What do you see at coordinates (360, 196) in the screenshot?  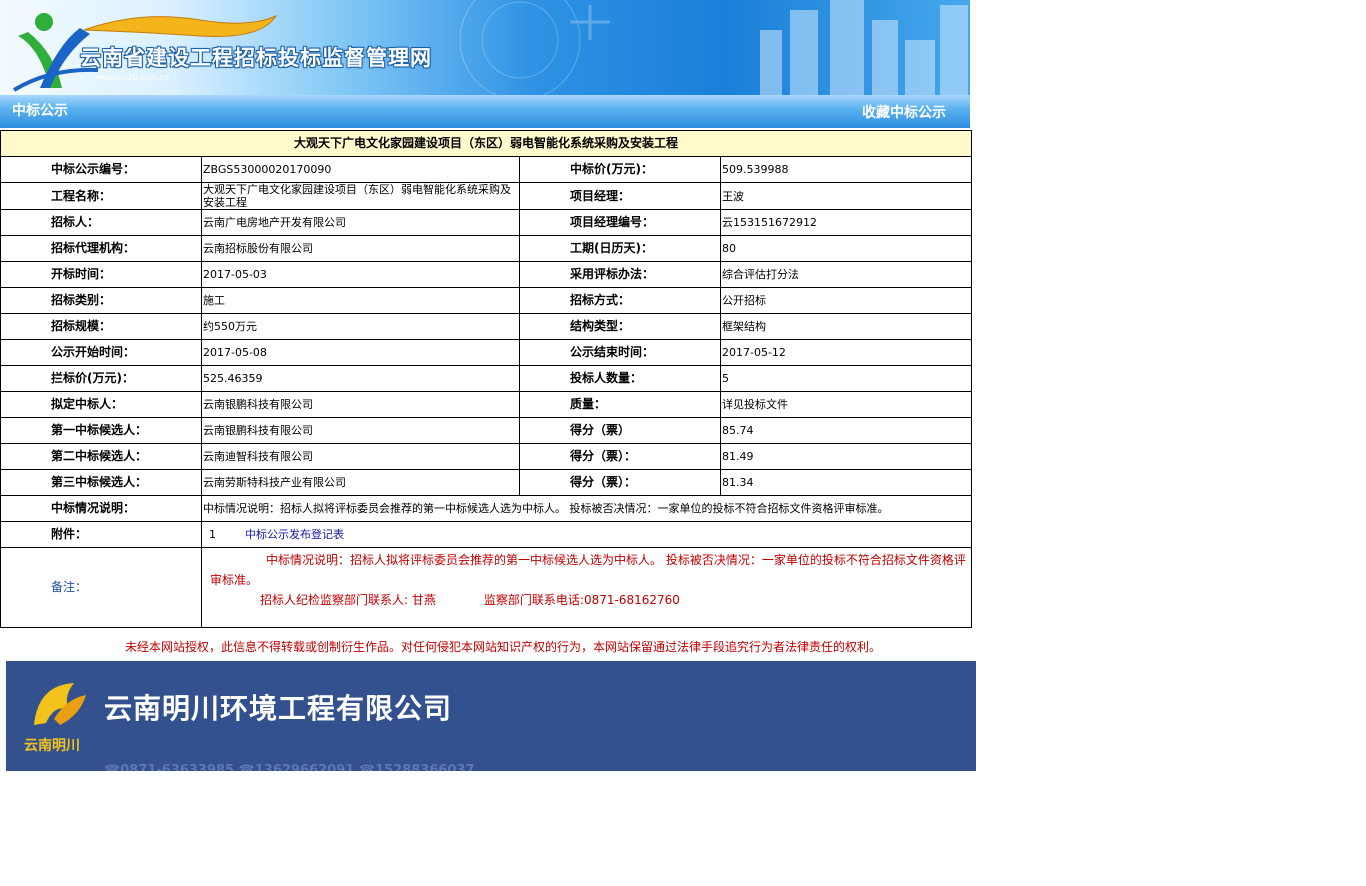 I see `field-value: 大观天下广电文化家园建设项目（东区）弱电智能化系统采购及安装工程` at bounding box center [360, 196].